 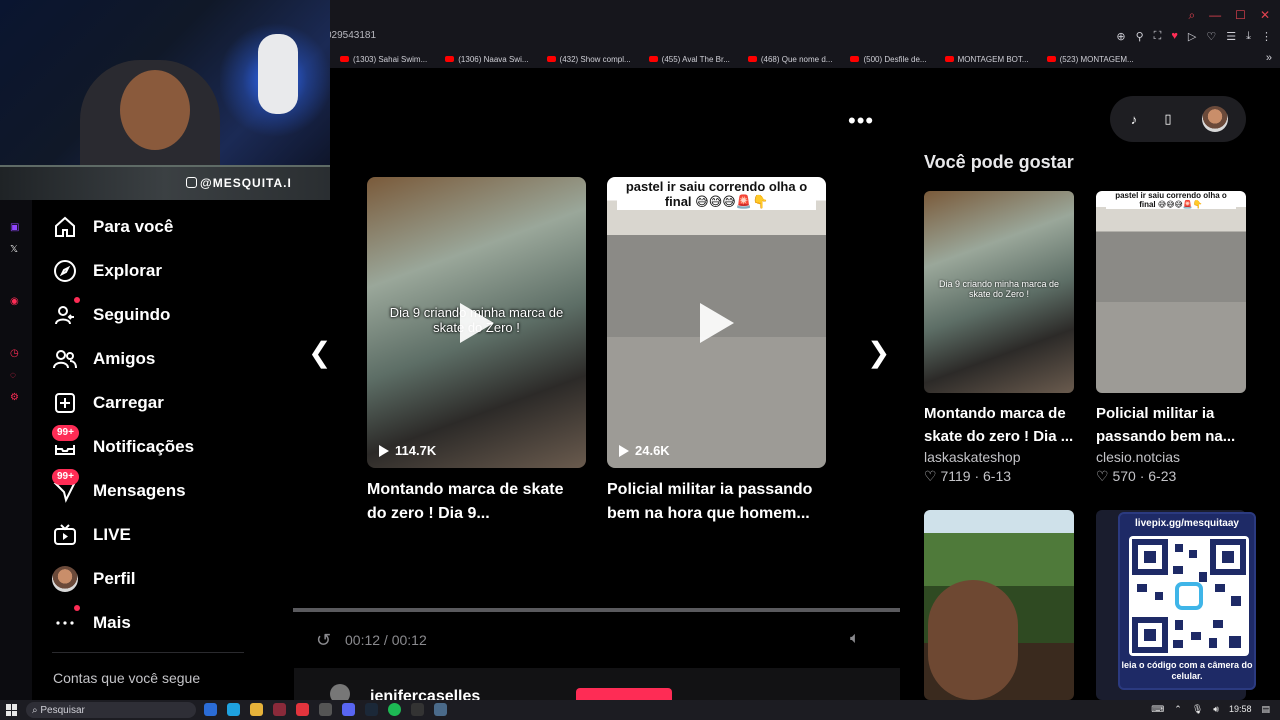 What do you see at coordinates (1158, 36) in the screenshot?
I see `capture-icon: ⛶` at bounding box center [1158, 36].